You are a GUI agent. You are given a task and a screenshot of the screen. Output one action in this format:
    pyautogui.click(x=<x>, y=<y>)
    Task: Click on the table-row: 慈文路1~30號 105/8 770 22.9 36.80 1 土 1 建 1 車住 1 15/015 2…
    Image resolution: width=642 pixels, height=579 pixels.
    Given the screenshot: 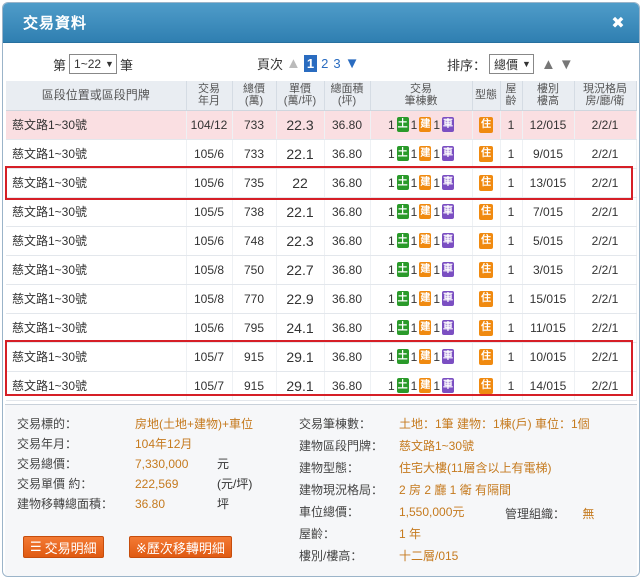 What is the action you would take?
    pyautogui.click(x=321, y=299)
    